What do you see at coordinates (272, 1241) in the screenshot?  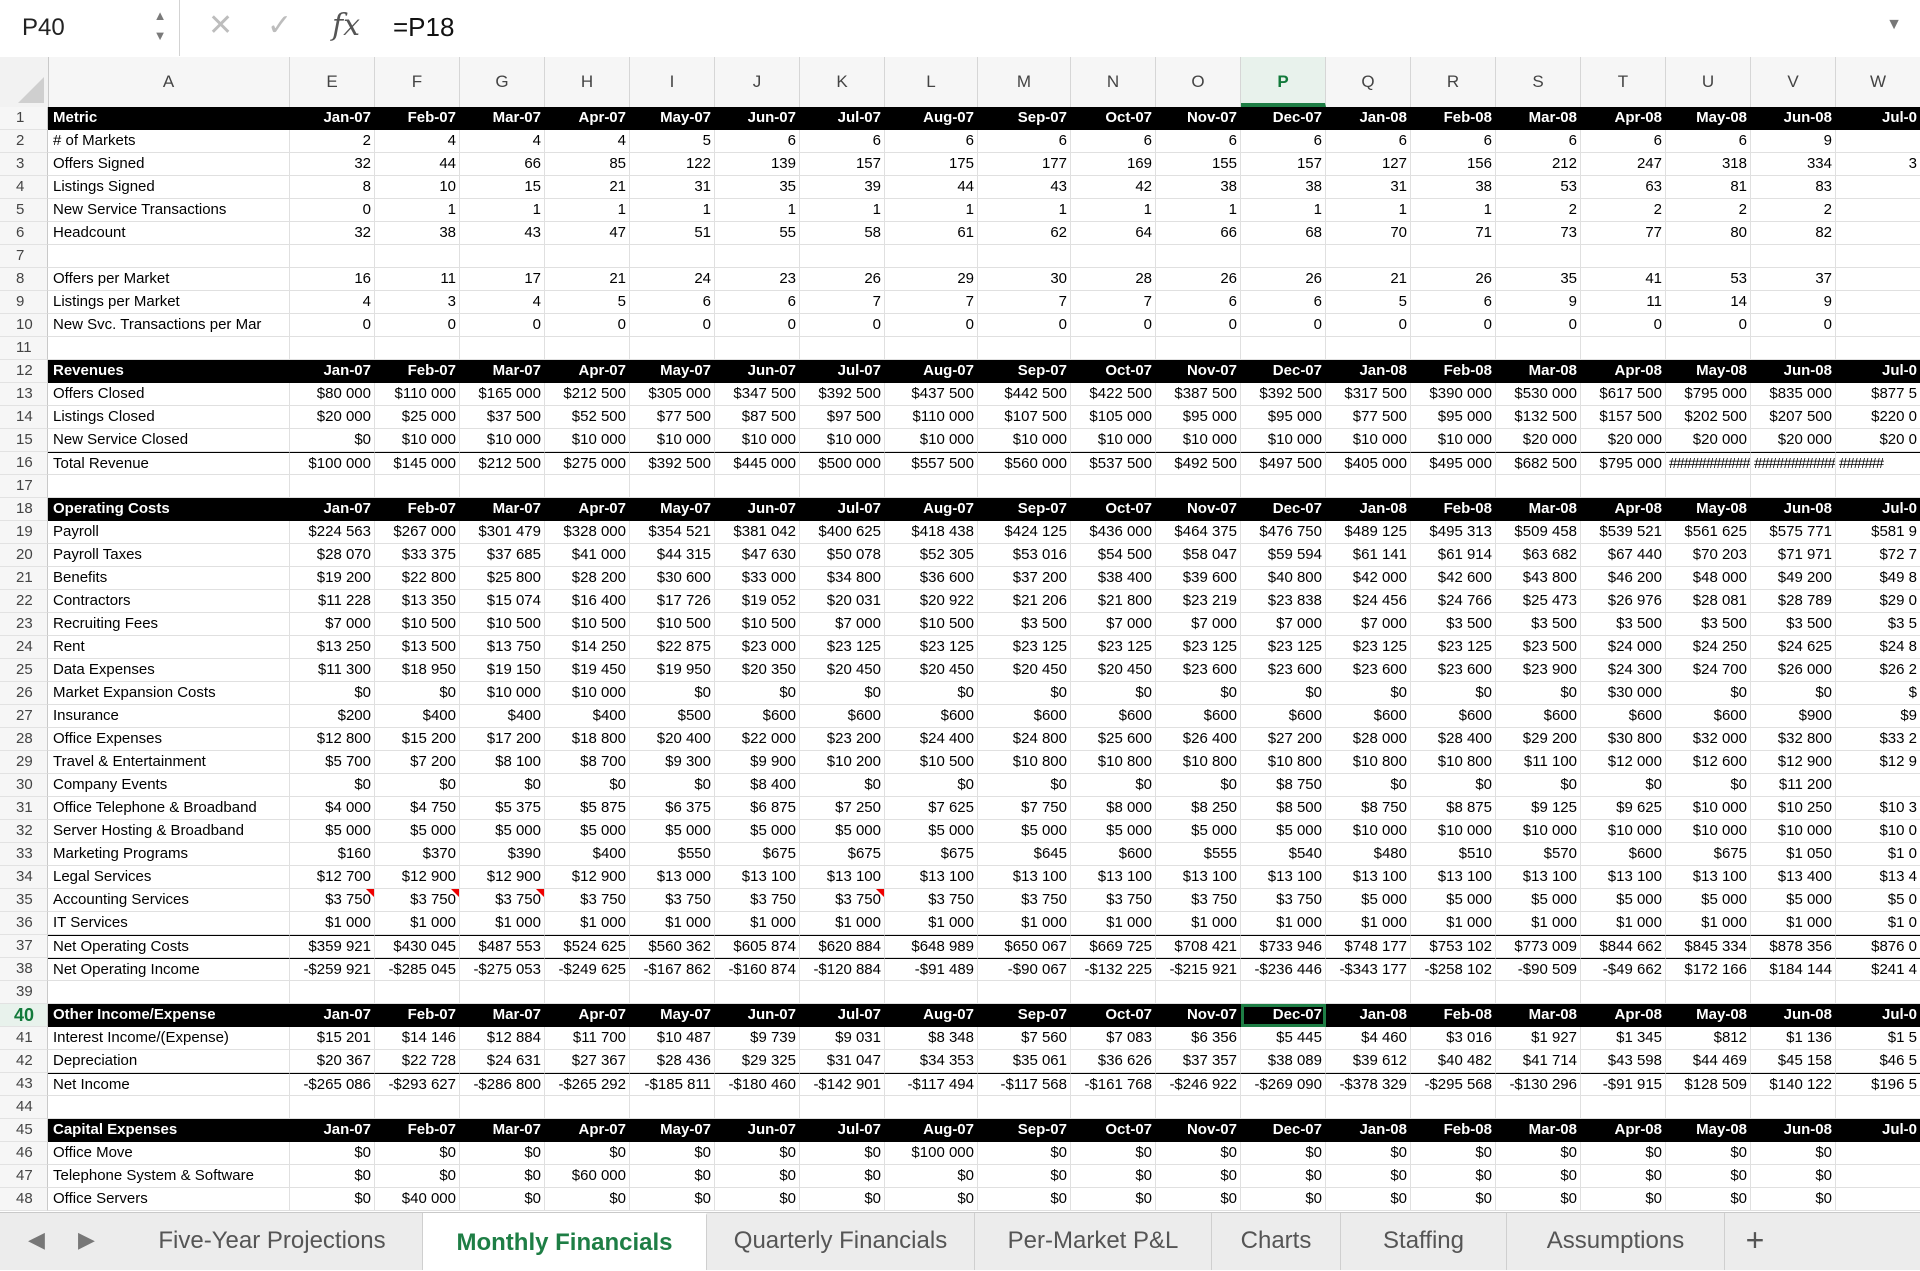 I see `sheet-tab: Five-Year Projections` at bounding box center [272, 1241].